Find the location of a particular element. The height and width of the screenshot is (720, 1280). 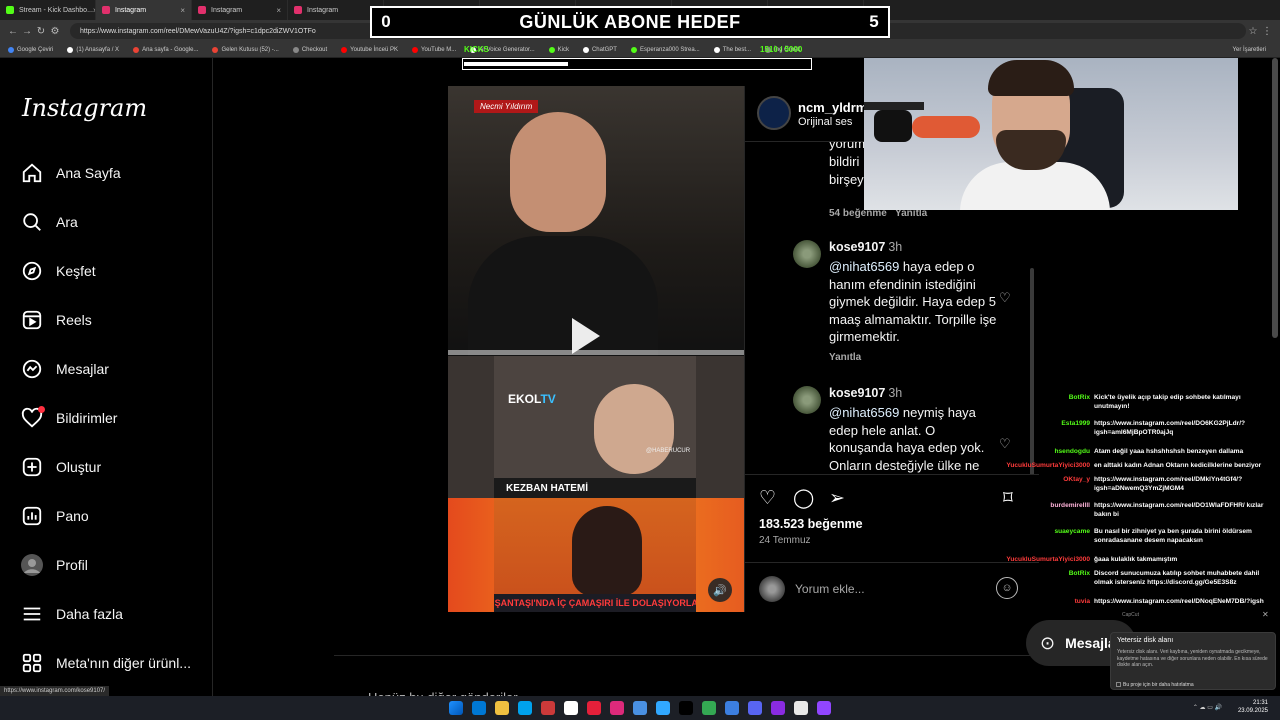

bookmark-item: Checkout is located at coordinates (310, 49).